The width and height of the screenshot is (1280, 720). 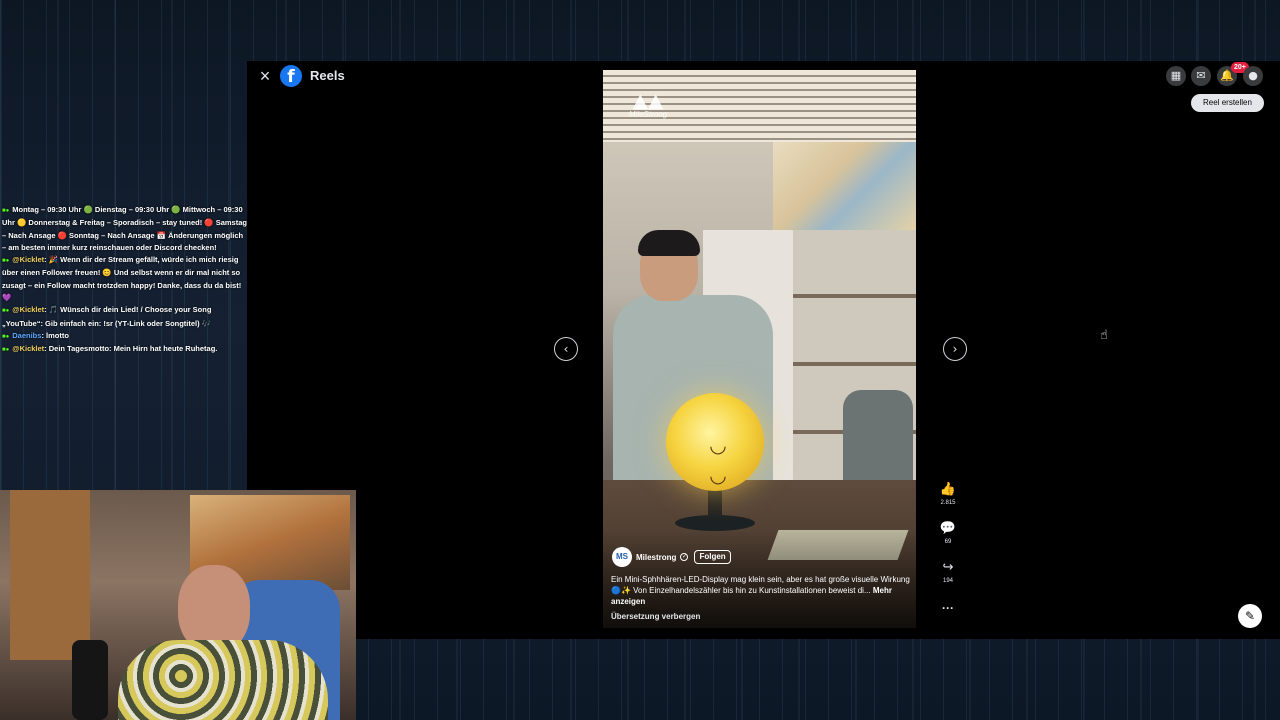 What do you see at coordinates (712, 557) in the screenshot?
I see `follow-button: Folgen` at bounding box center [712, 557].